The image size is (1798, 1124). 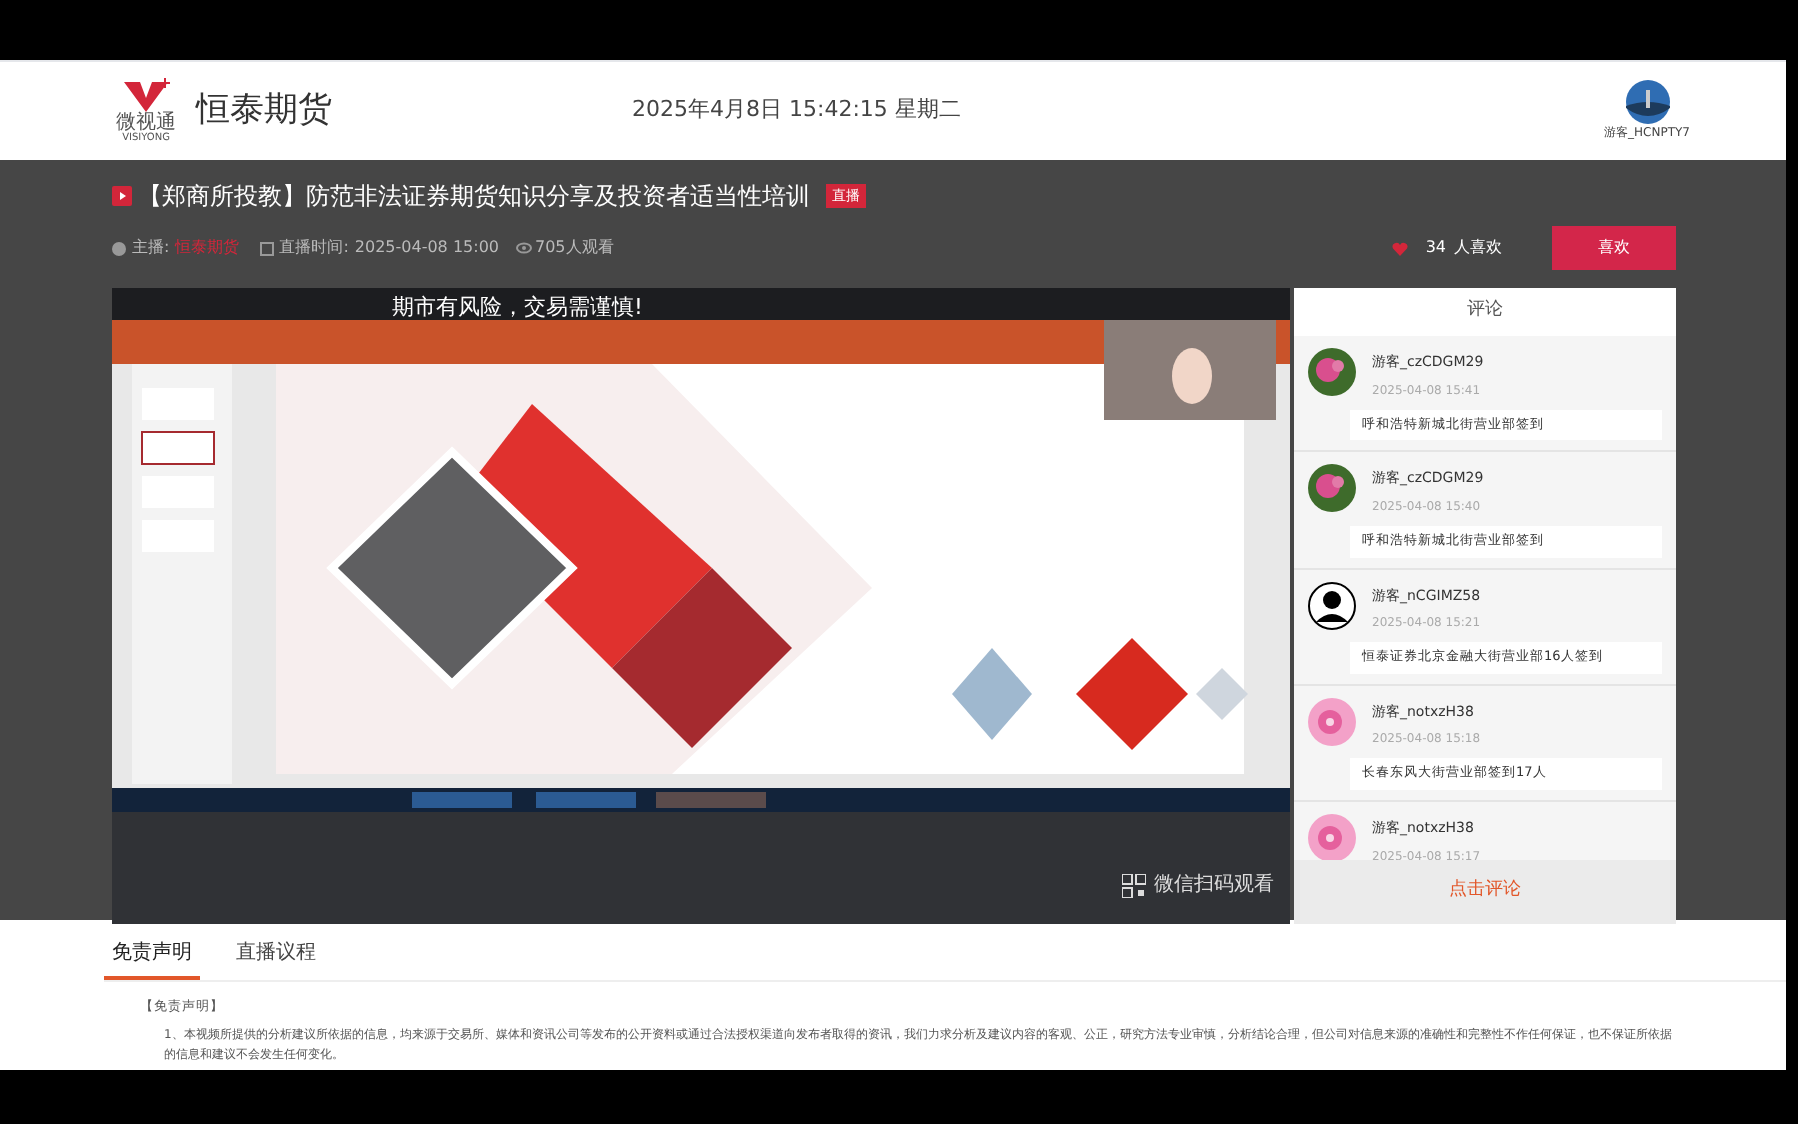 What do you see at coordinates (151, 248) in the screenshot?
I see `host-label: 主播:` at bounding box center [151, 248].